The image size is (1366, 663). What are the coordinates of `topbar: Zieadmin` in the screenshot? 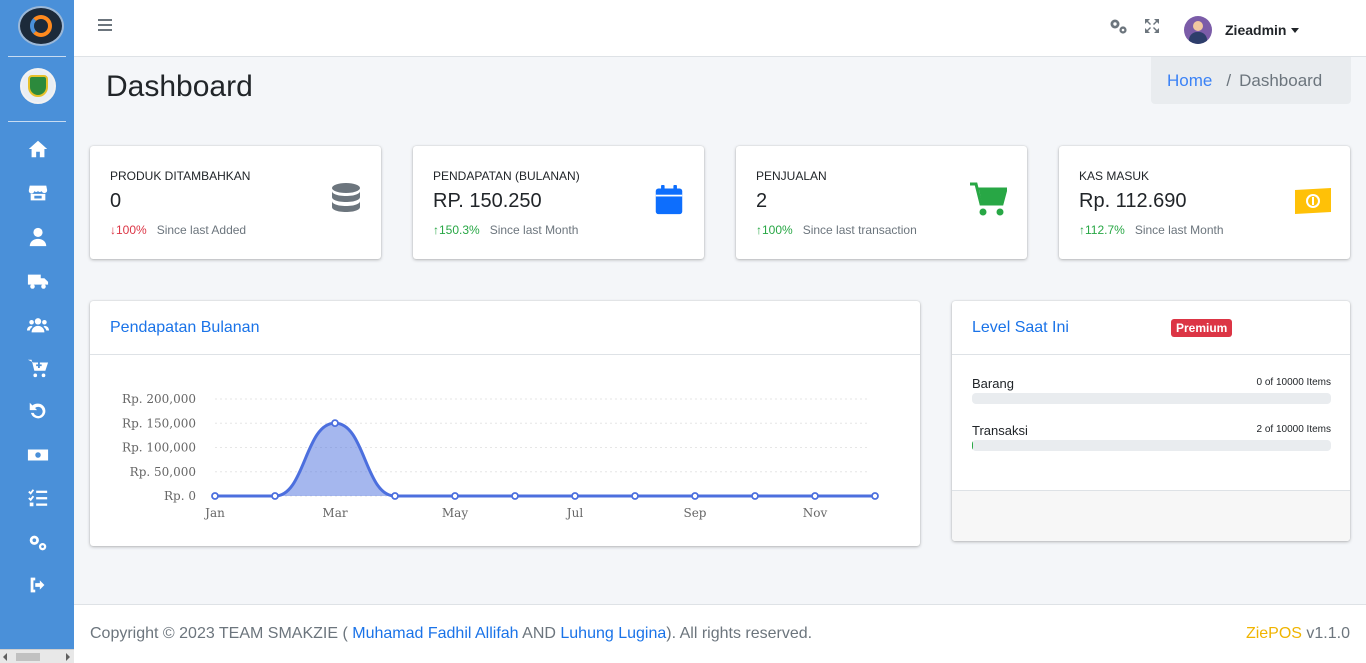 It's located at (720, 28).